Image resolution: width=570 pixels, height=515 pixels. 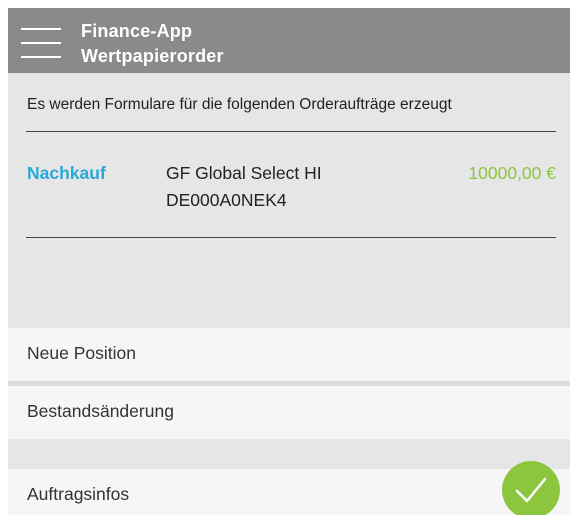 I want to click on confirm-button, so click(x=531, y=488).